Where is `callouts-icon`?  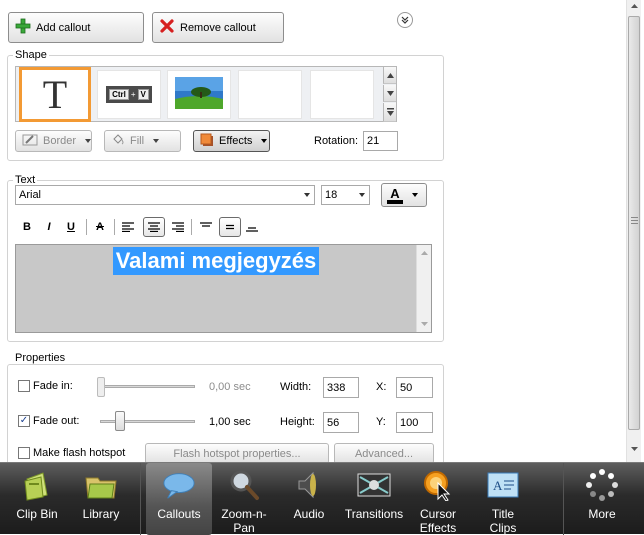
callouts-icon is located at coordinates (179, 485).